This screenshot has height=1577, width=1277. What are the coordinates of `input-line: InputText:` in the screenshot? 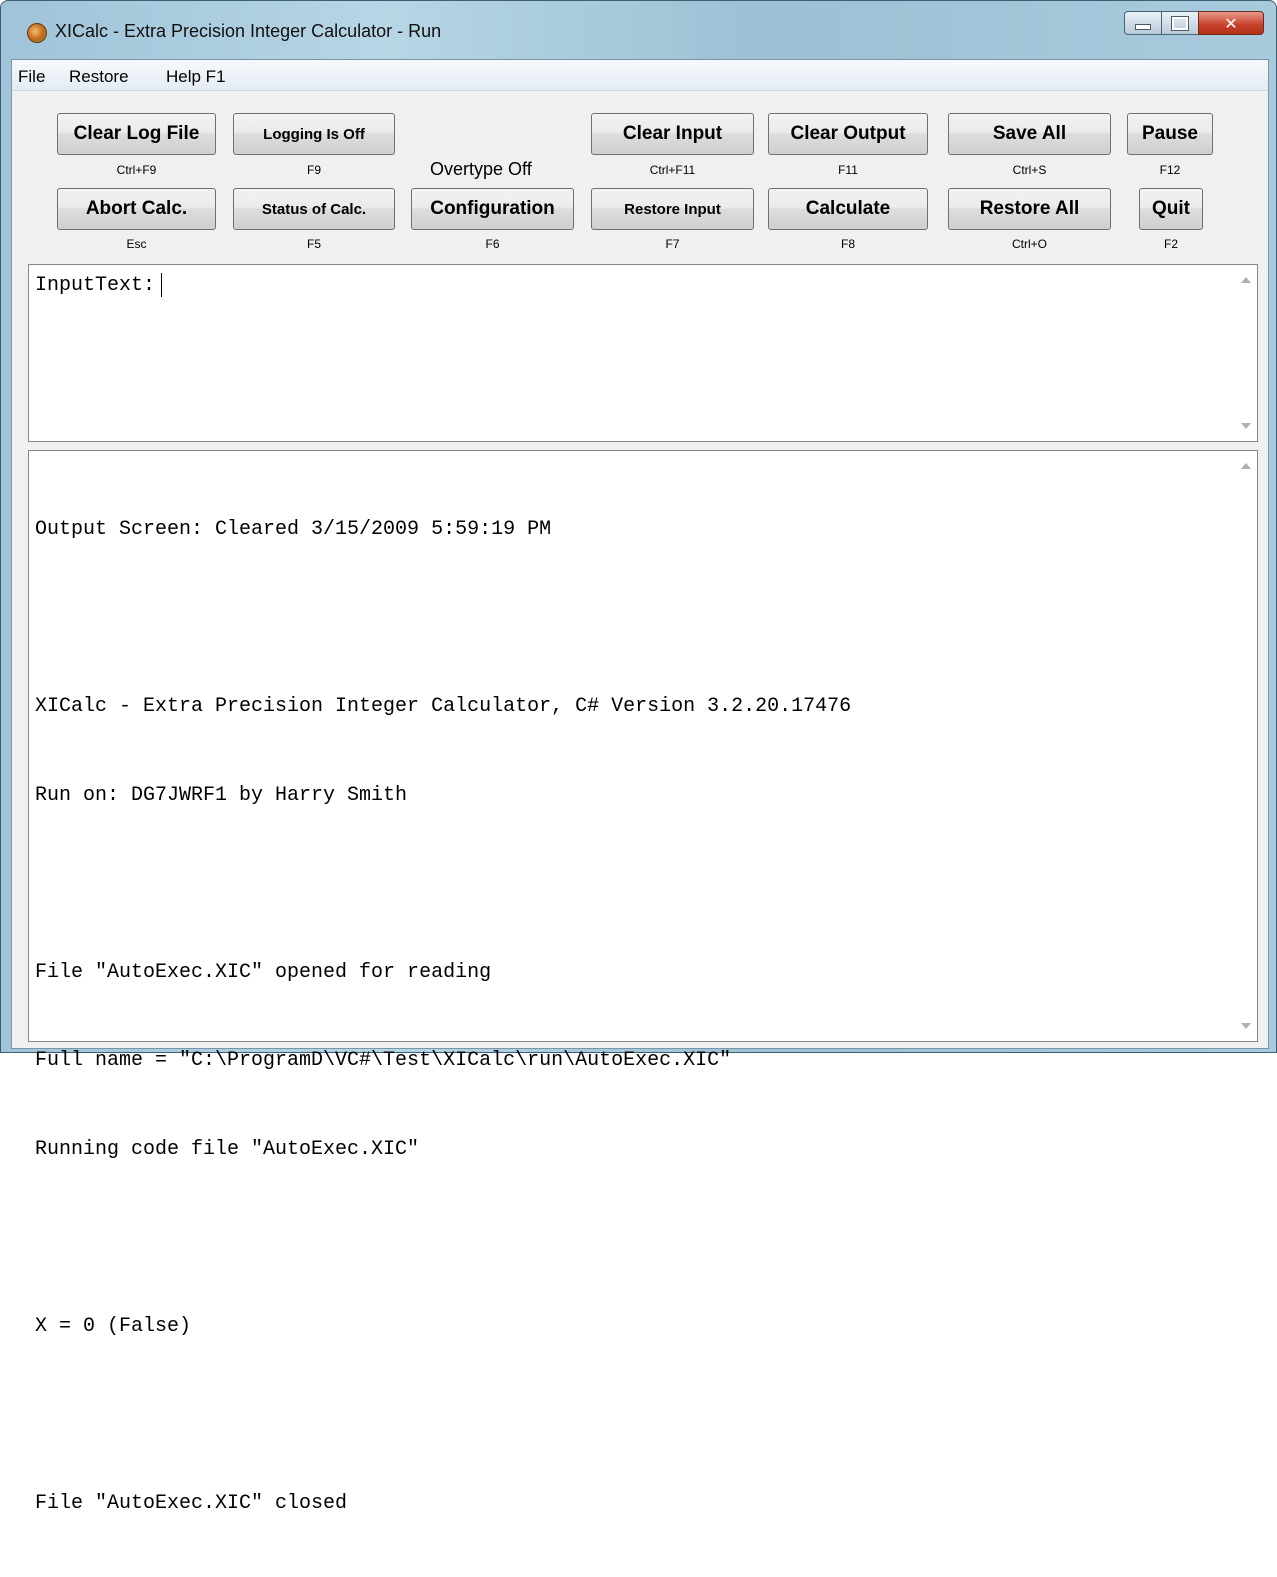 It's located at (99, 286).